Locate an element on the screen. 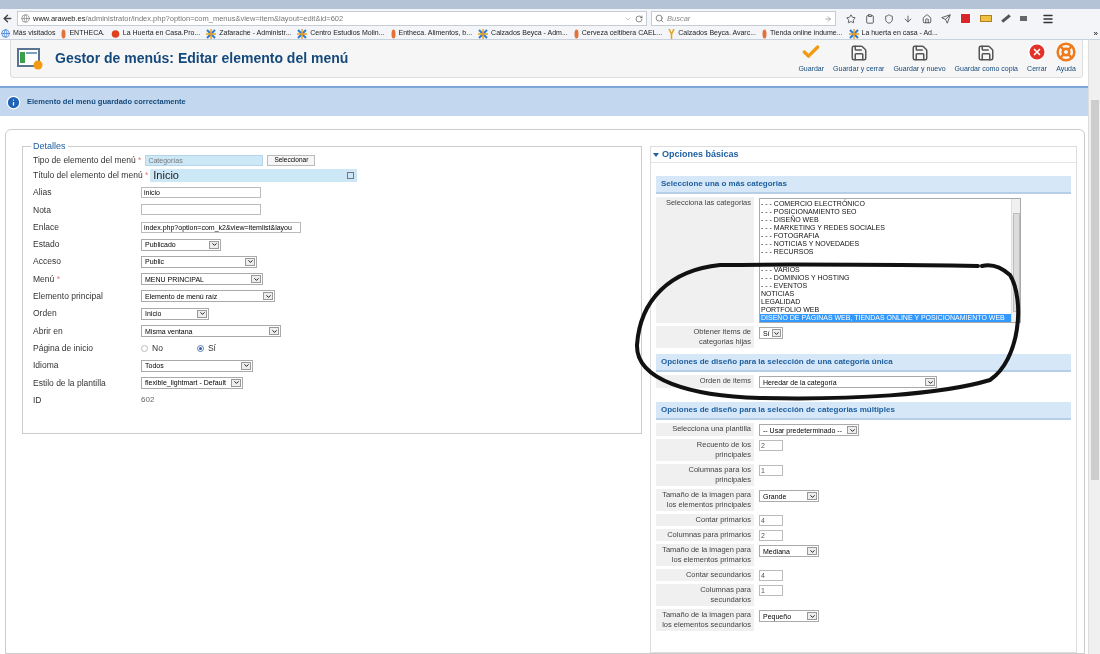 The image size is (1100, 654). title-field: Inicio is located at coordinates (254, 175).